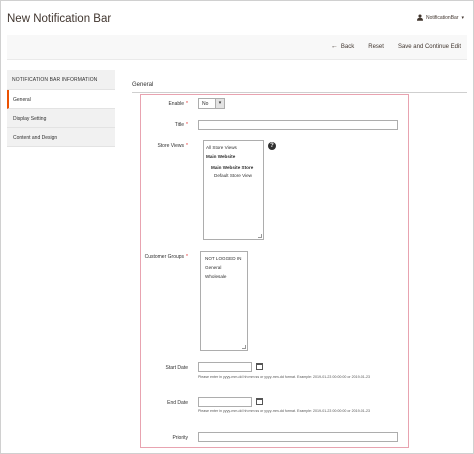 This screenshot has width=474, height=454. What do you see at coordinates (224, 301) in the screenshot?
I see `customer-groups-multiselect: NOT LOGGED IN General Wholesale` at bounding box center [224, 301].